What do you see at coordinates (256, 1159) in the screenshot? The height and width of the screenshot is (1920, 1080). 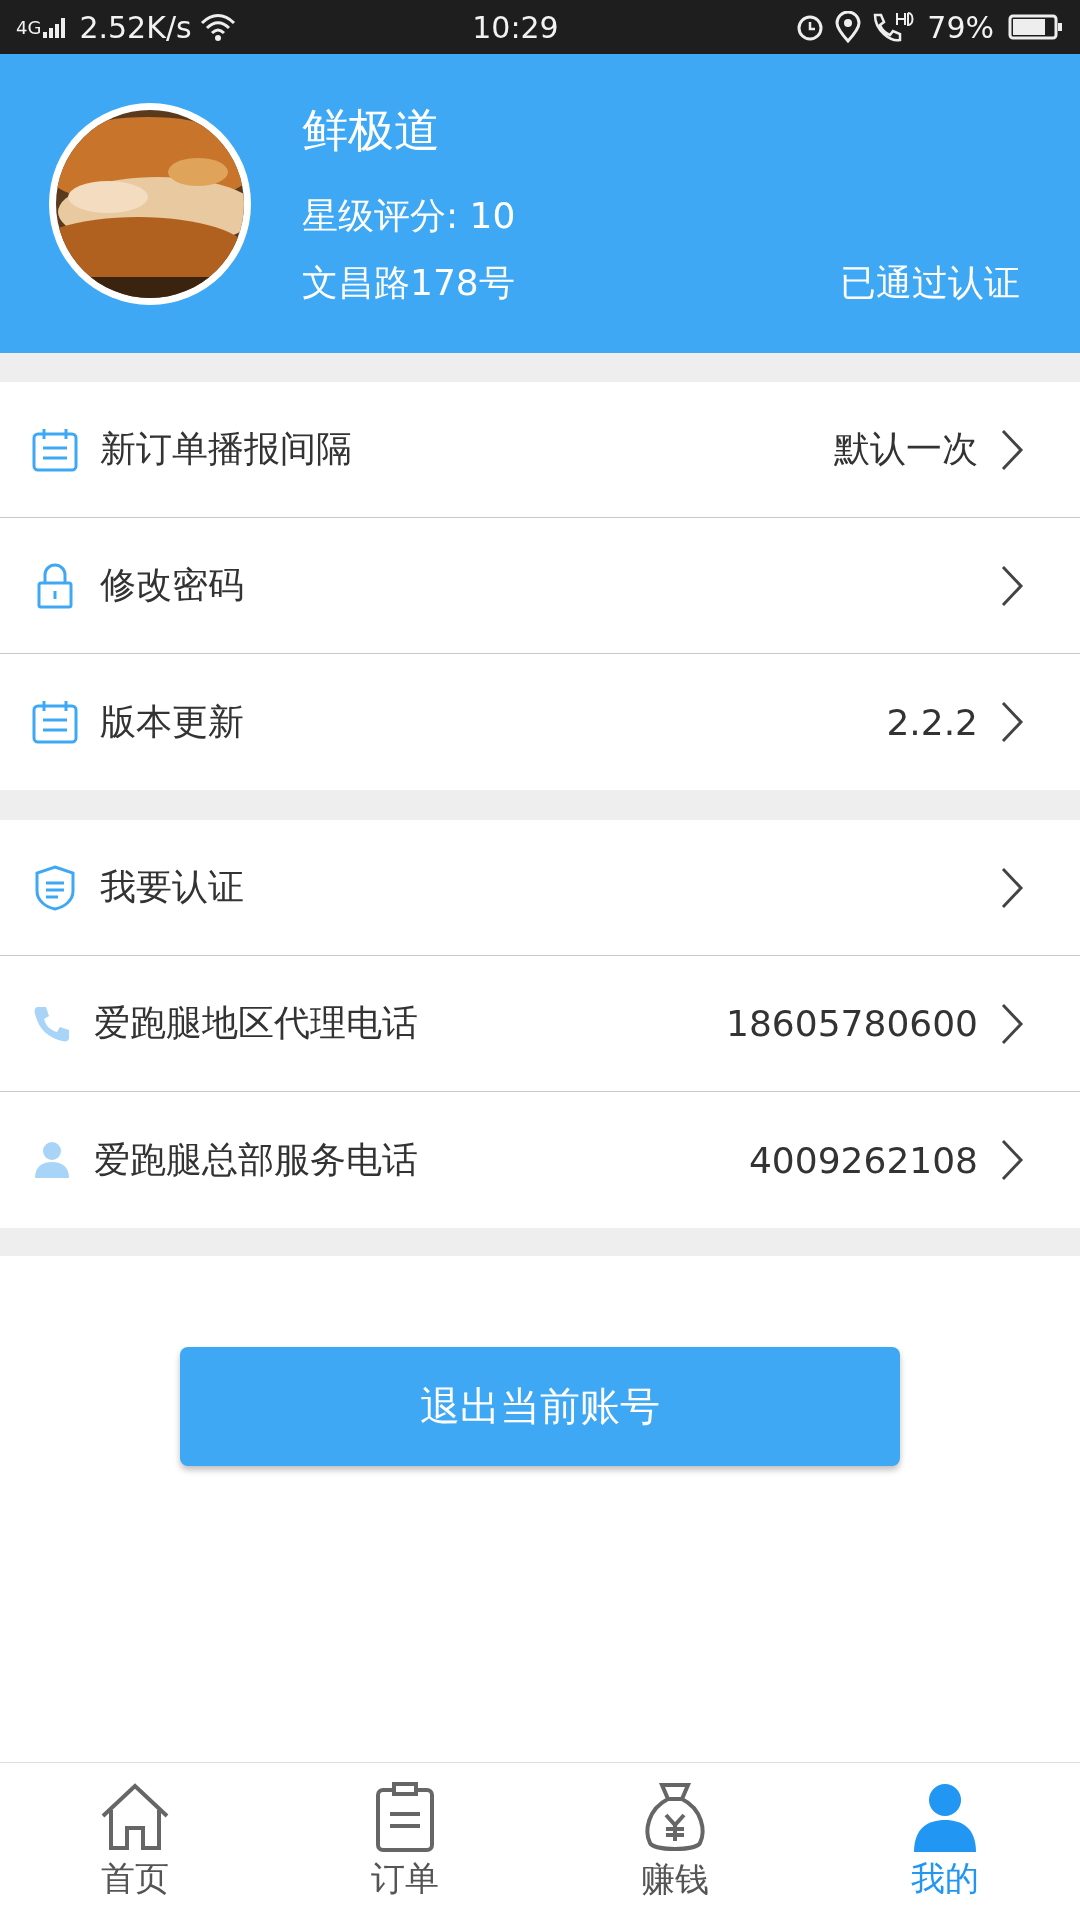 I see `row-label: 爱跑腿总部服务电话` at bounding box center [256, 1159].